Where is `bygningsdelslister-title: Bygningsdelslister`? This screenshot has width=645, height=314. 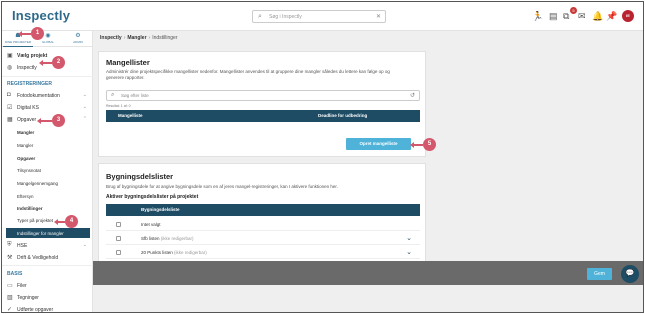
bygningsdelslister-title: Bygningsdelslister is located at coordinates (140, 176).